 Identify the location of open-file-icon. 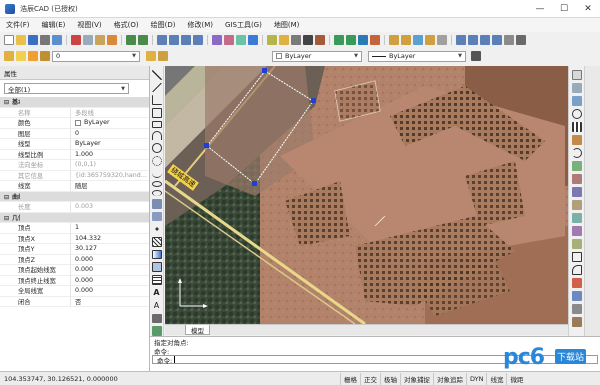
(21, 40).